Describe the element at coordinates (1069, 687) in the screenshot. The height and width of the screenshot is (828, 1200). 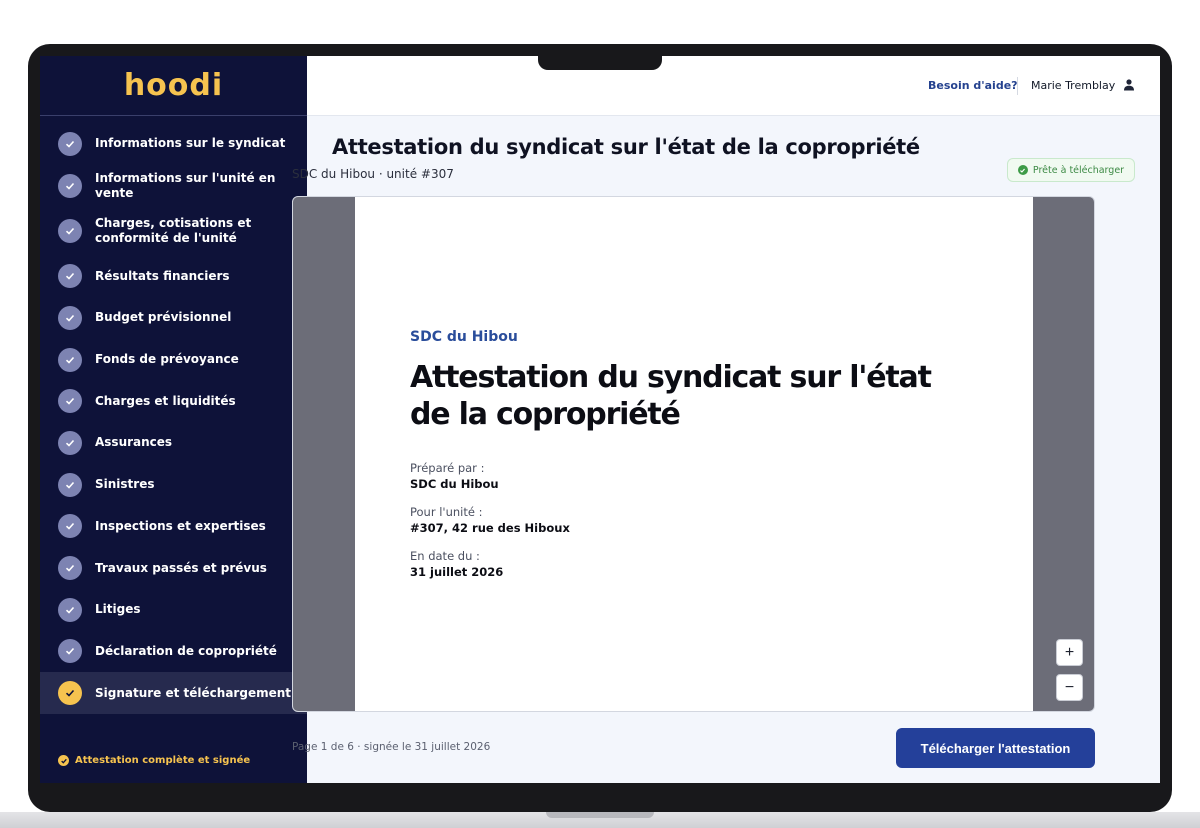
I see `zoom-out-button: −` at that location.